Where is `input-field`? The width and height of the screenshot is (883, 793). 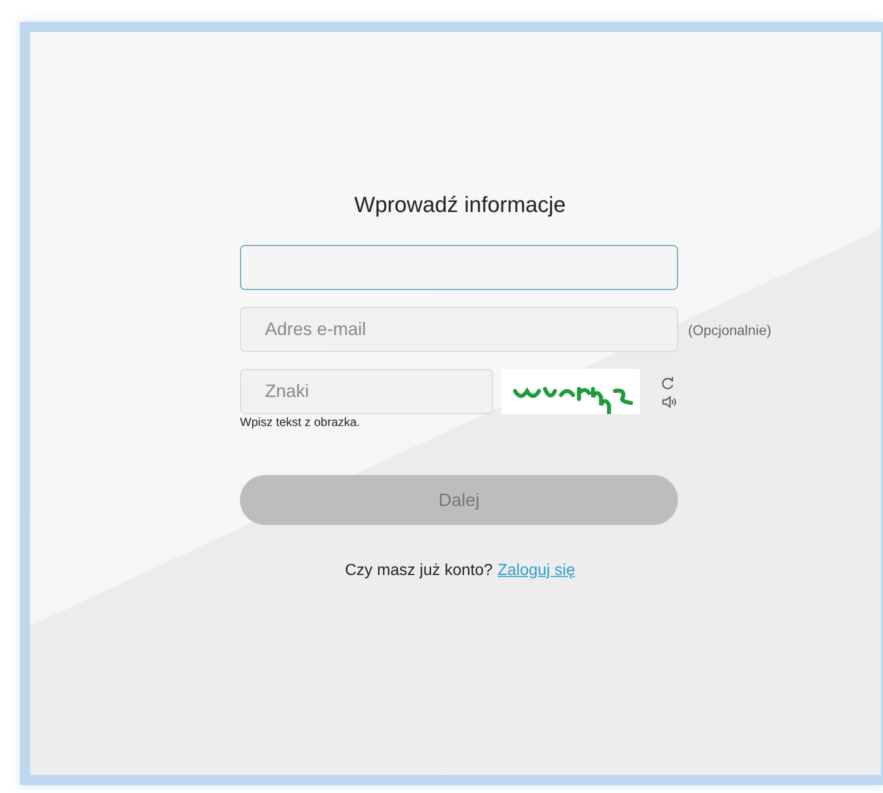 input-field is located at coordinates (459, 267).